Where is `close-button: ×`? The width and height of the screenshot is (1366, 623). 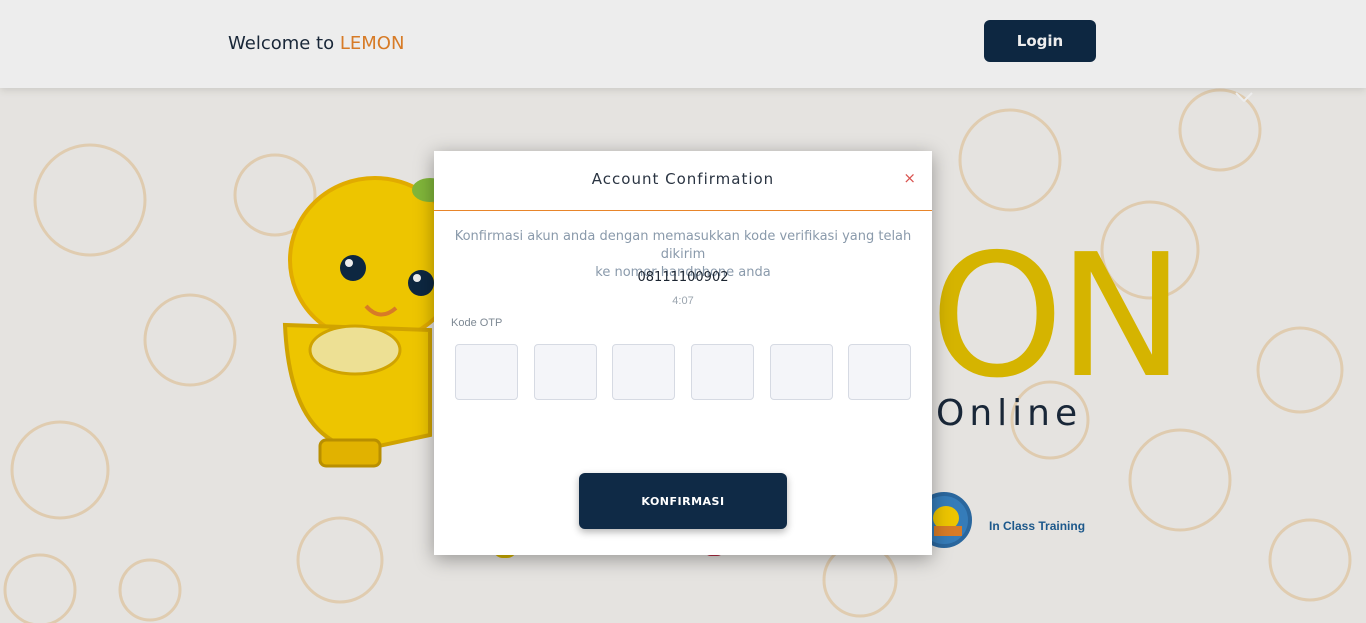 close-button: × is located at coordinates (909, 178).